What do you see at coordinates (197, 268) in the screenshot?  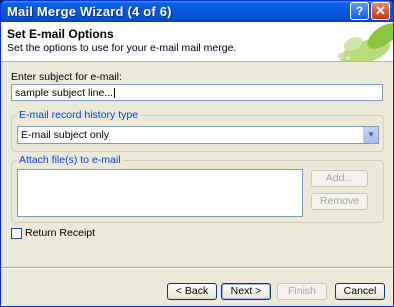 I see `footer-separator` at bounding box center [197, 268].